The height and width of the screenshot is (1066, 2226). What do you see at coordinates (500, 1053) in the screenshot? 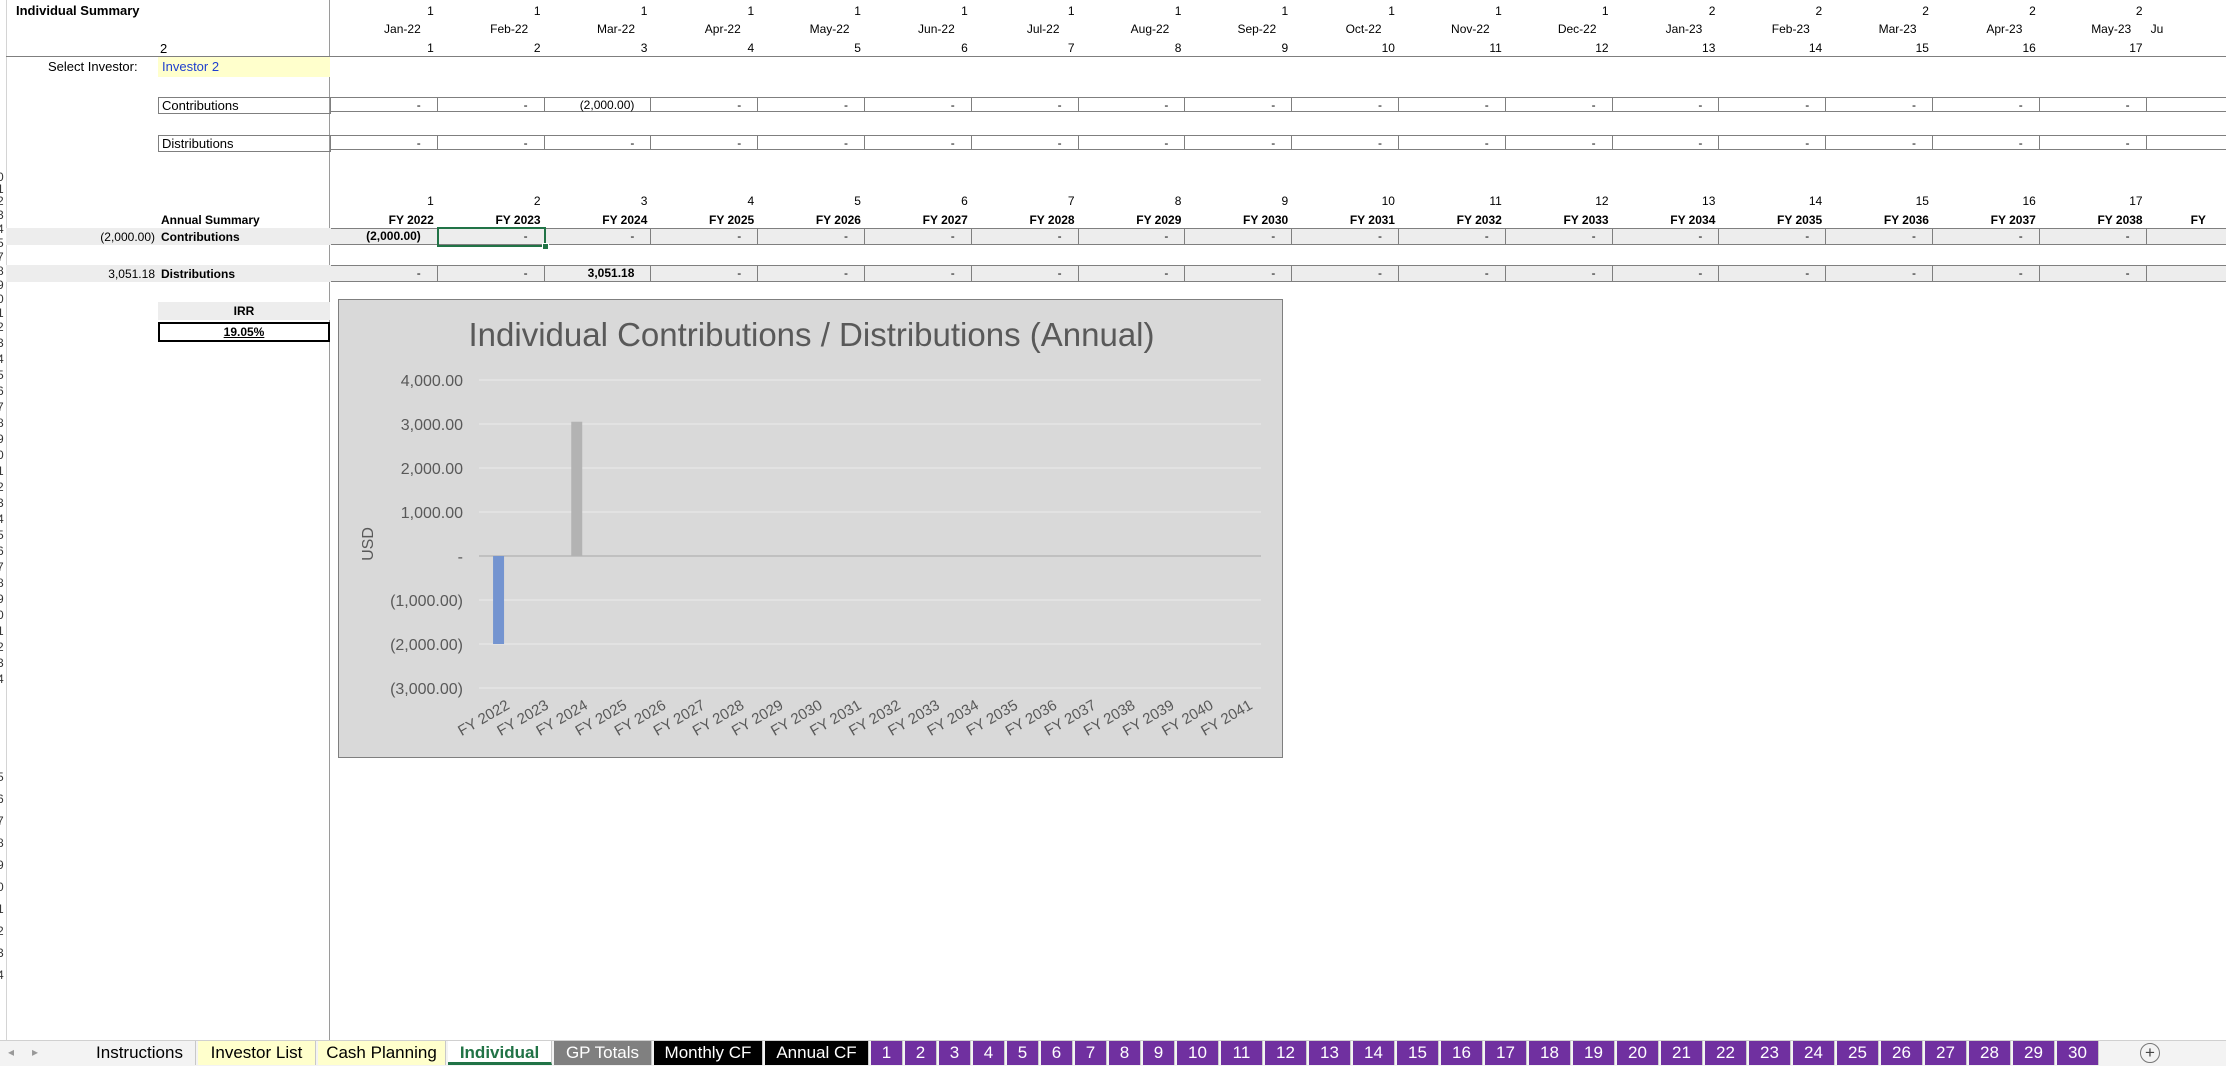
I see `sheet-tab-individual: Individual` at bounding box center [500, 1053].